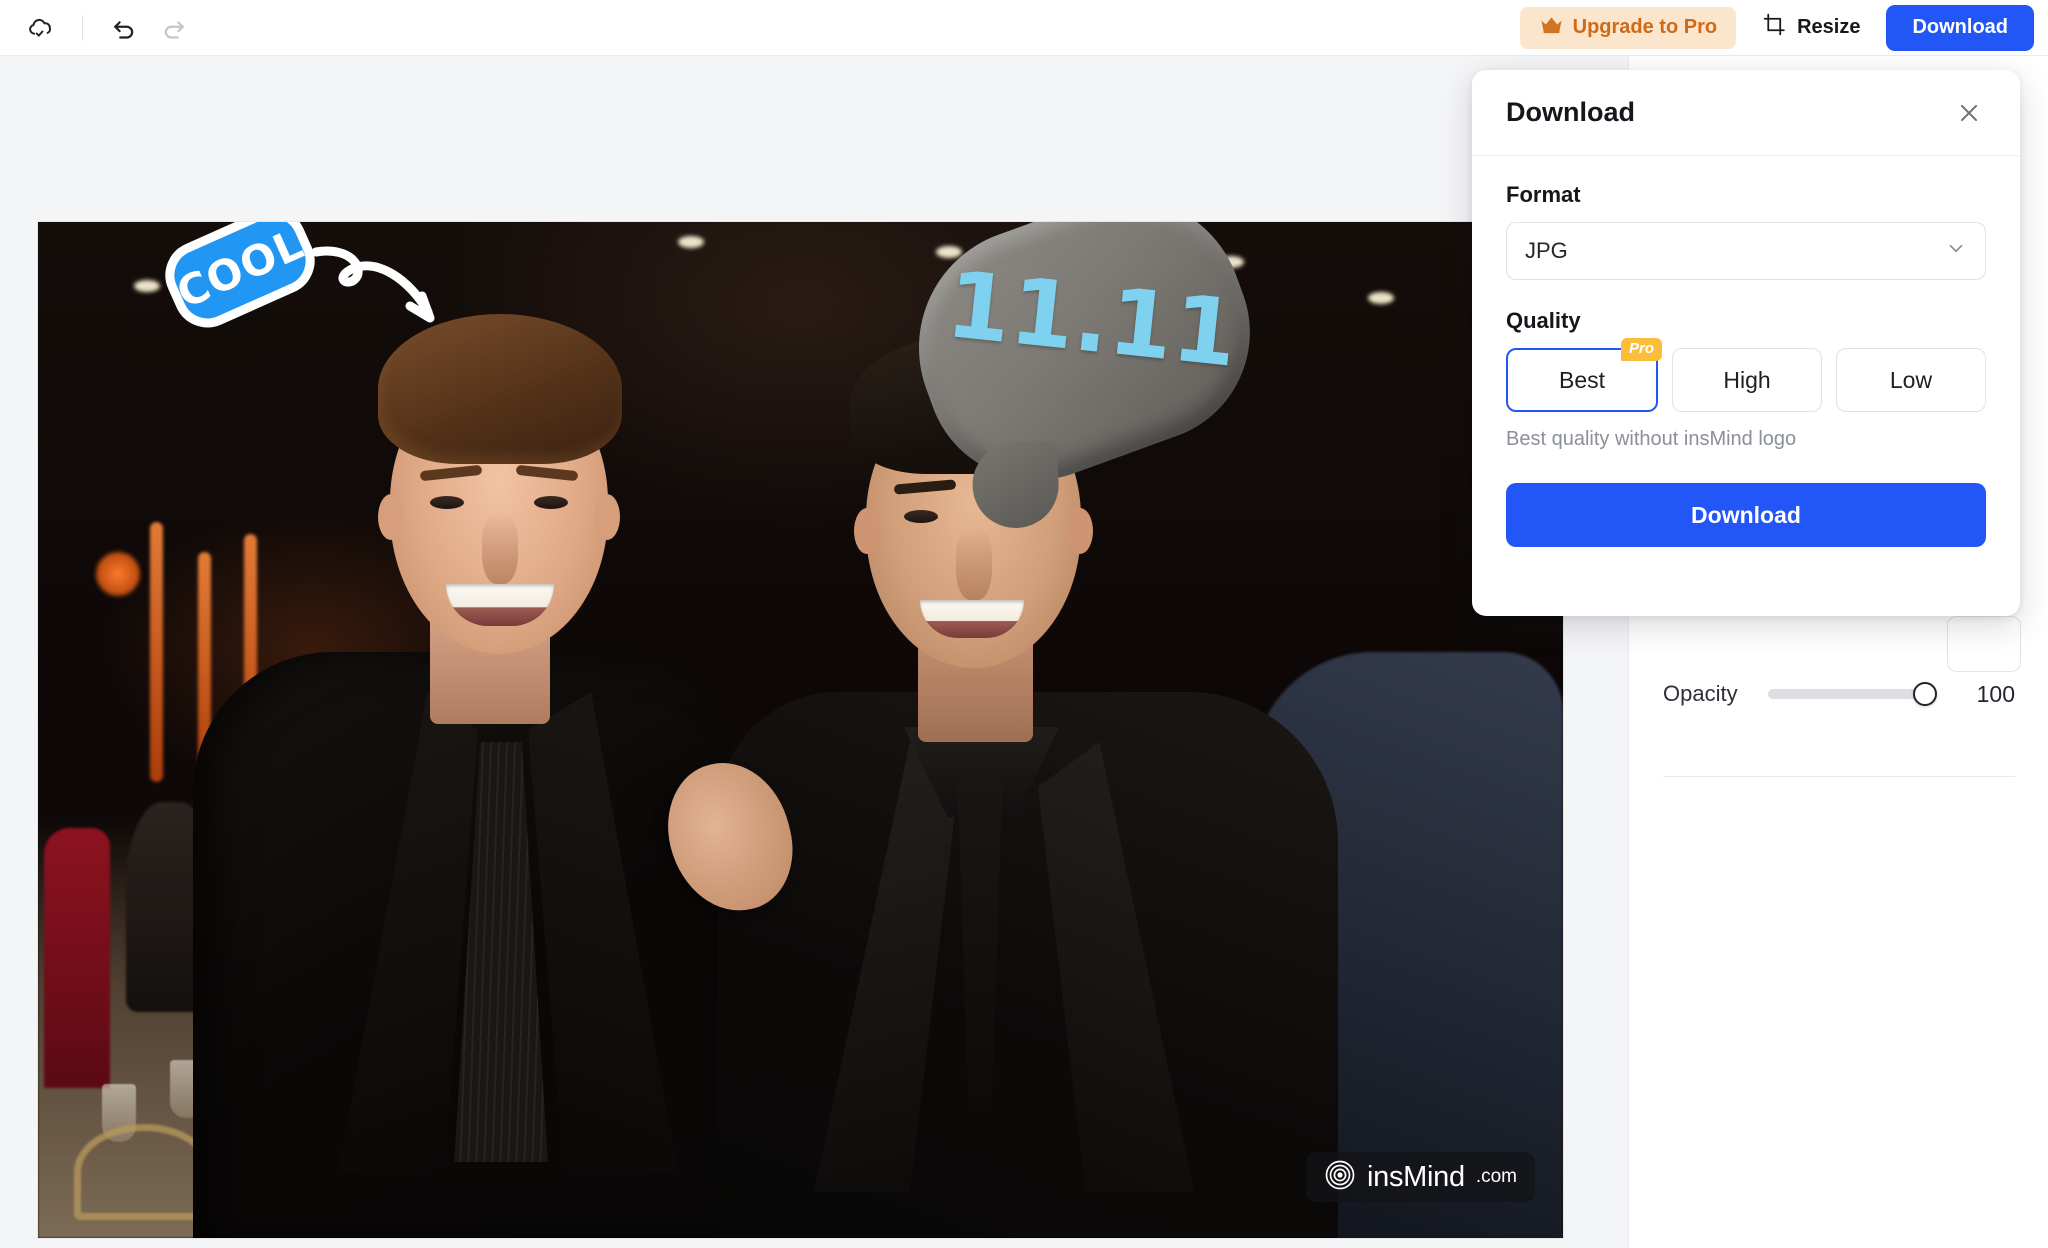 Image resolution: width=2048 pixels, height=1248 pixels. What do you see at coordinates (1024, 28) in the screenshot?
I see `top-toolbar: Upgrade to Pro Resize Download` at bounding box center [1024, 28].